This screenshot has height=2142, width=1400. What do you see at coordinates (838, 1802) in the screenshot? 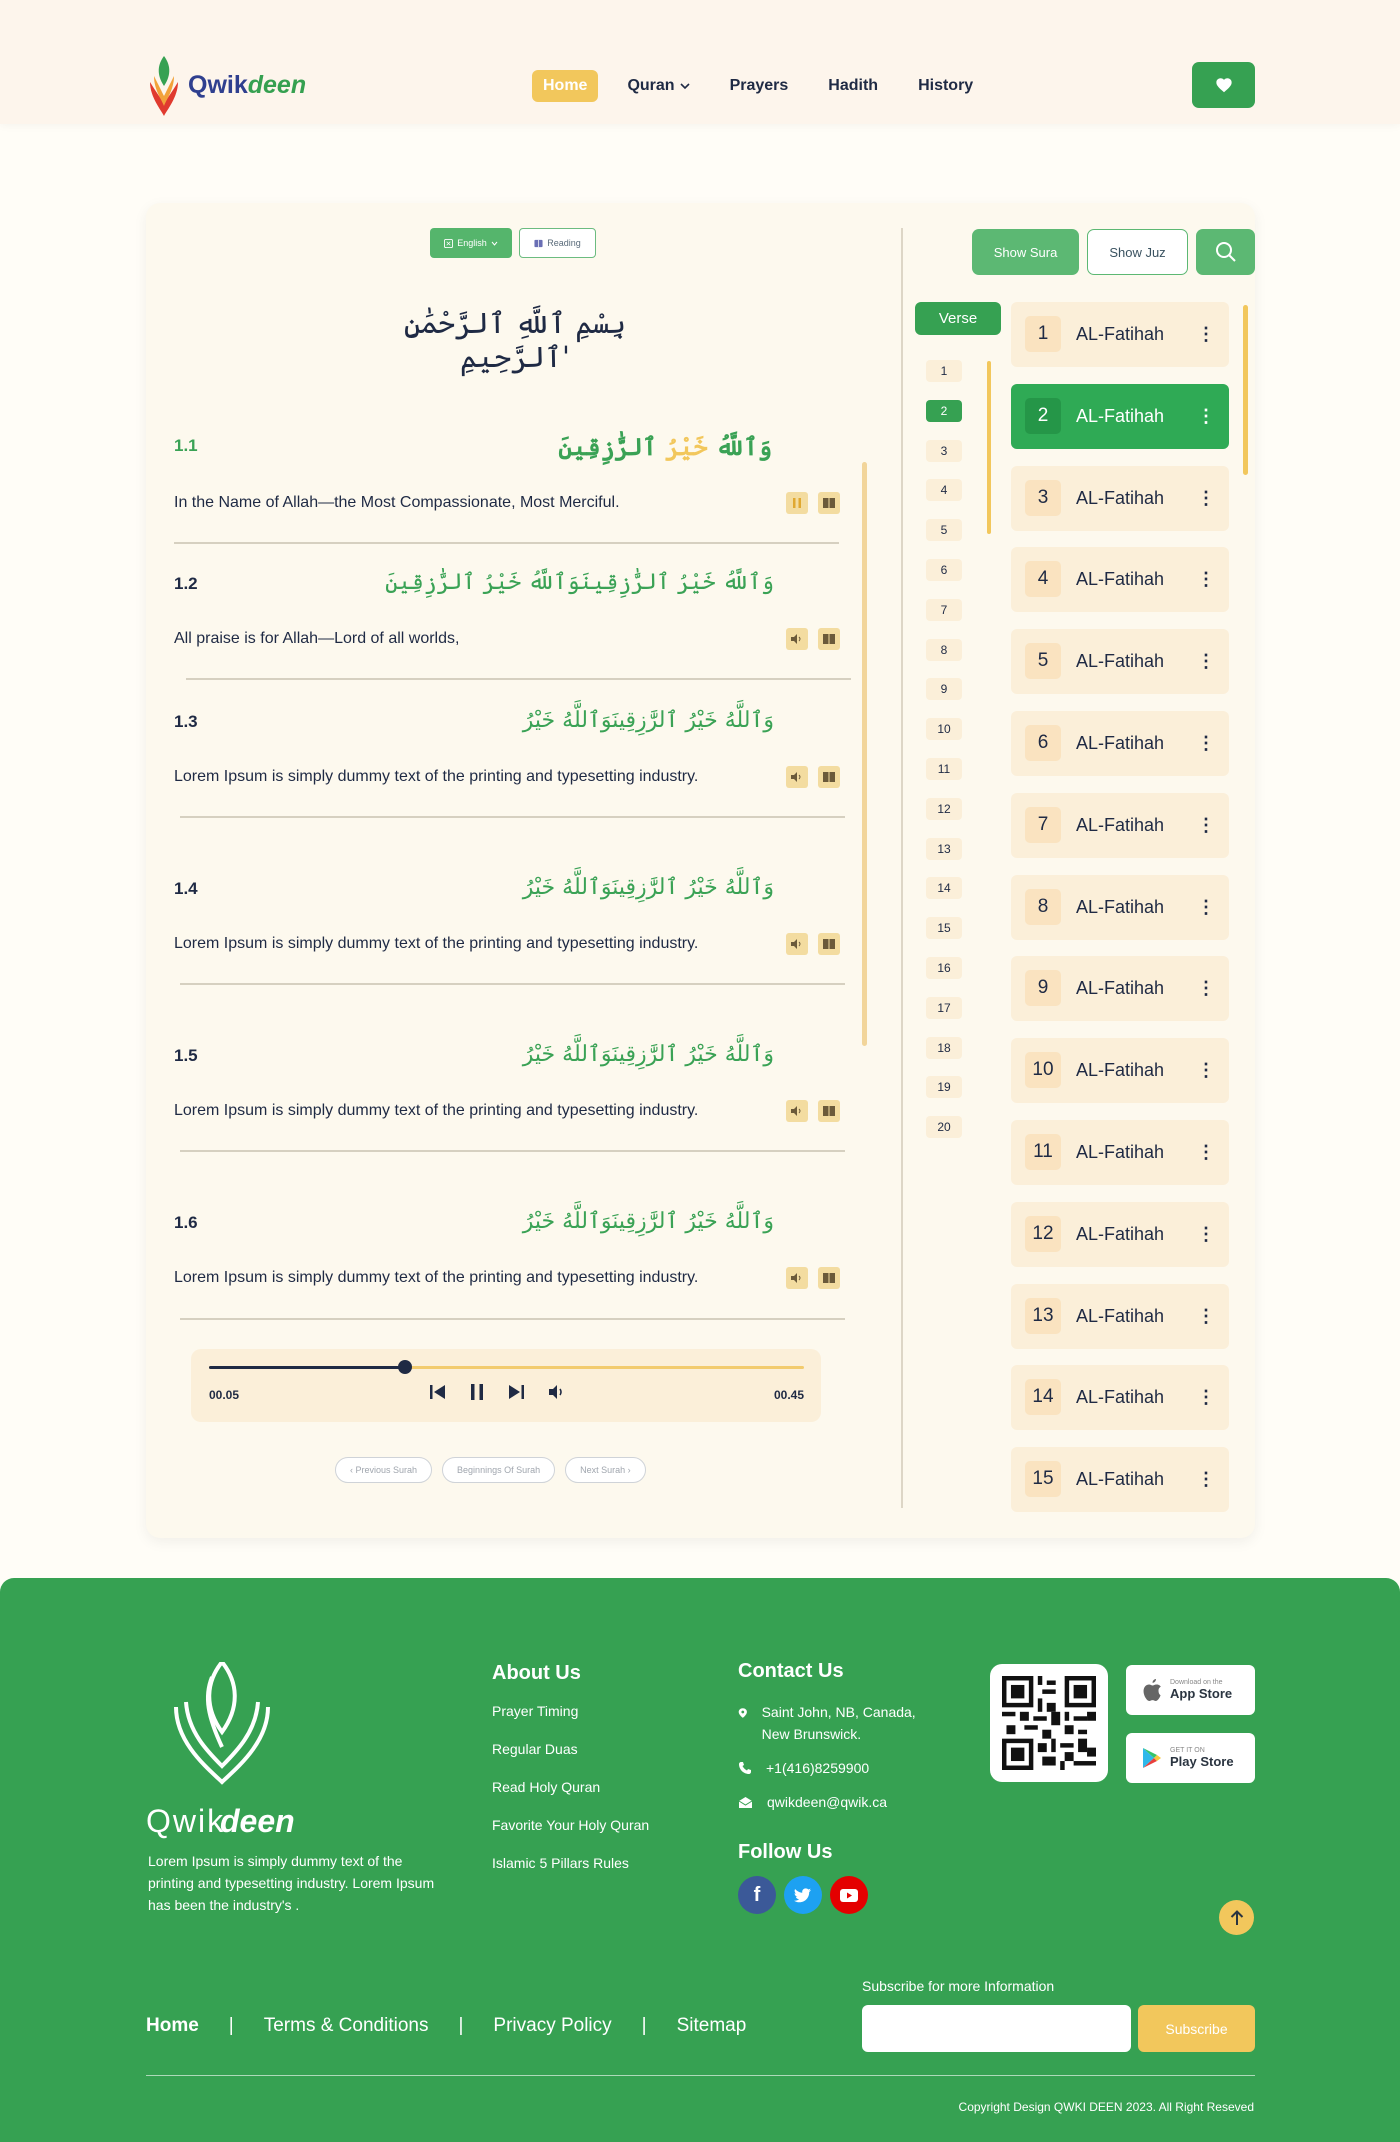
I see `contact-email: qwikdeen@qwik.ca` at bounding box center [838, 1802].